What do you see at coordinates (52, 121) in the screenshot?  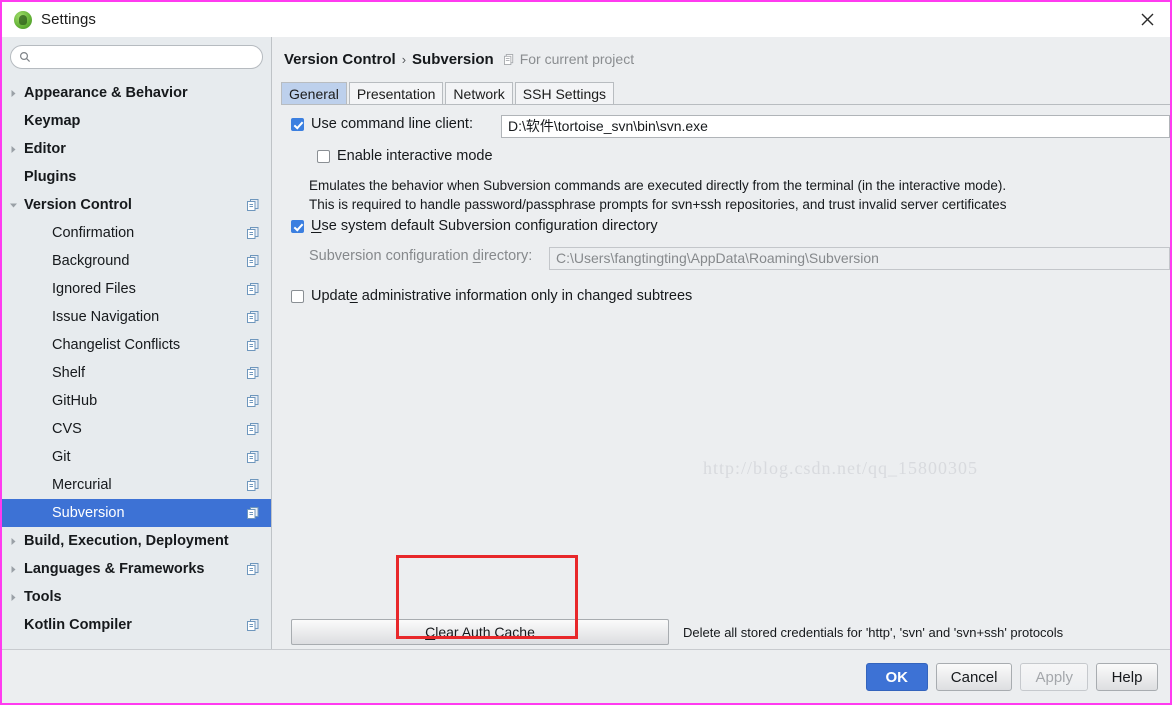 I see `sidebar-item-label: Keymap` at bounding box center [52, 121].